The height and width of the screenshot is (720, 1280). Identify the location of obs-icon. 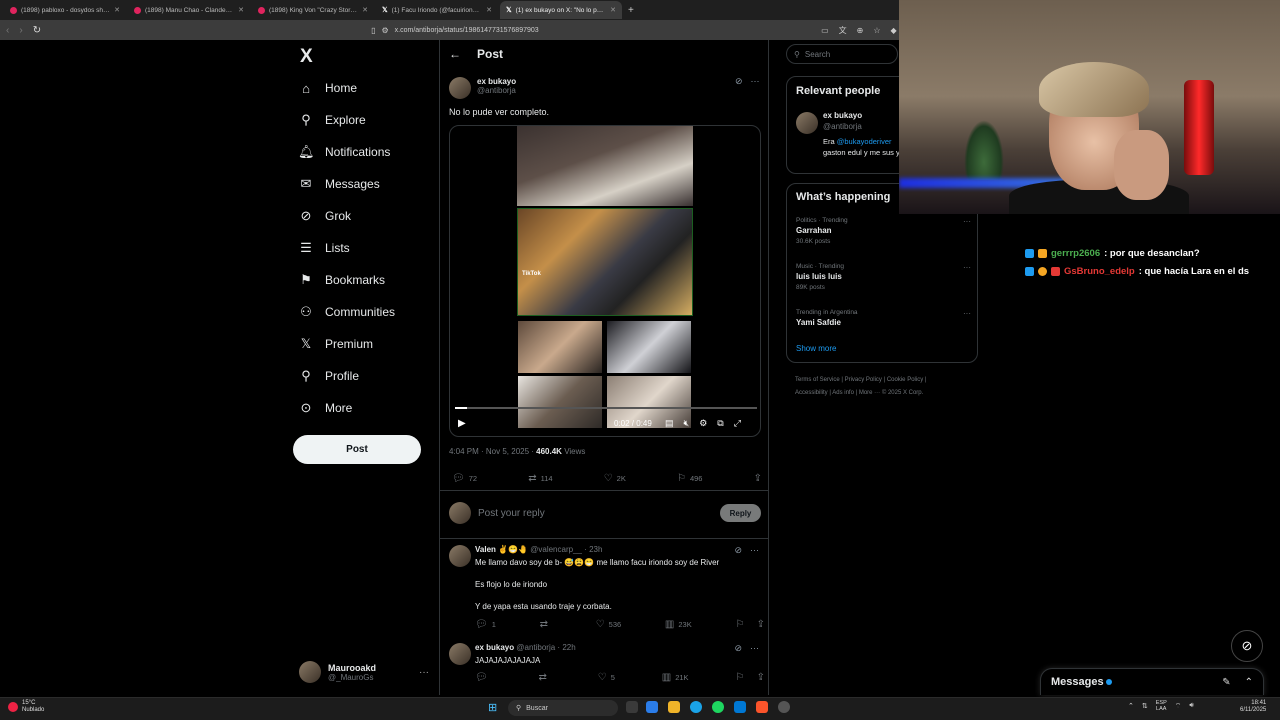
(784, 707).